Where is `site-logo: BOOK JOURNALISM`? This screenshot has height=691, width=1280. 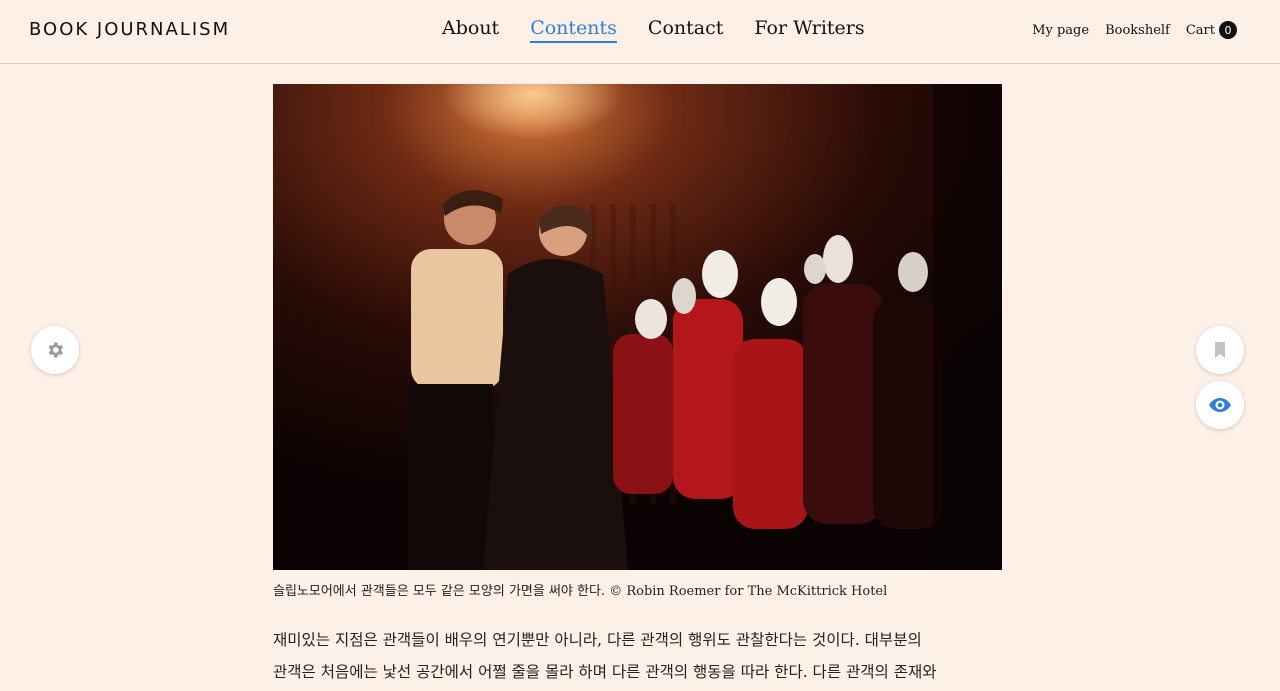 site-logo: BOOK JOURNALISM is located at coordinates (129, 29).